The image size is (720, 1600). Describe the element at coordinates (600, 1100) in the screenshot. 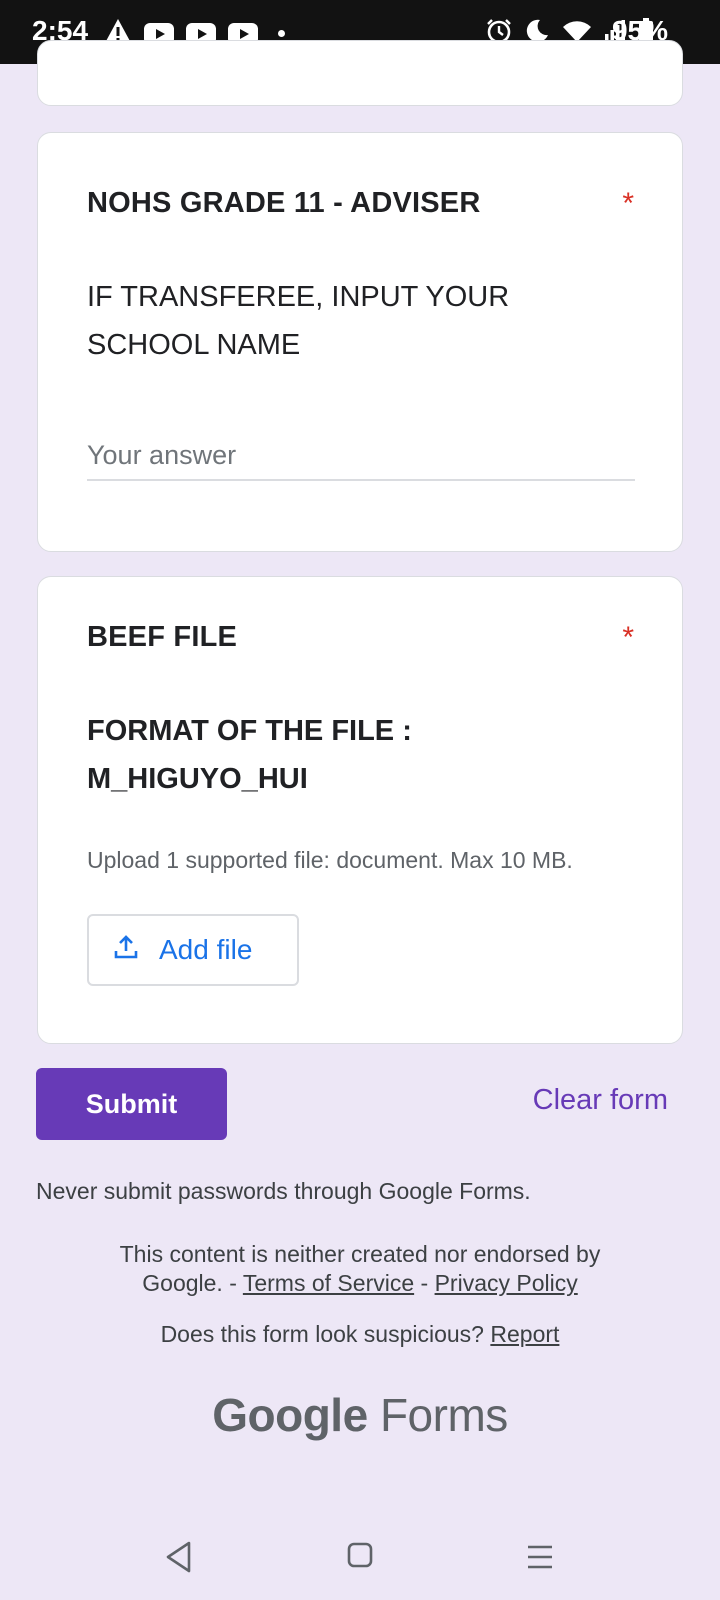

I see `clear-form-button: Clear form` at that location.